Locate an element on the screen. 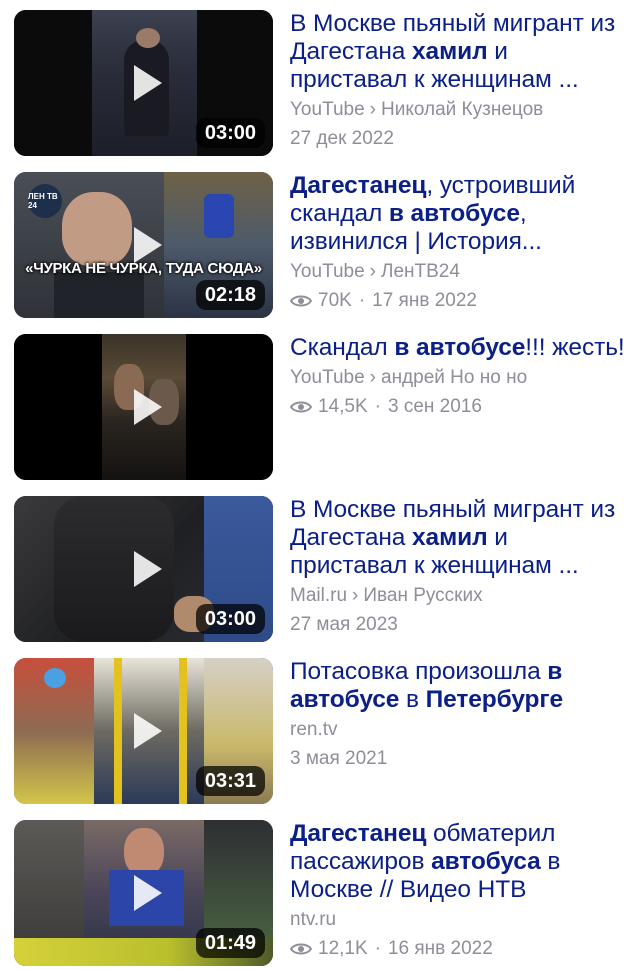  view-count: 14,5K is located at coordinates (343, 406).